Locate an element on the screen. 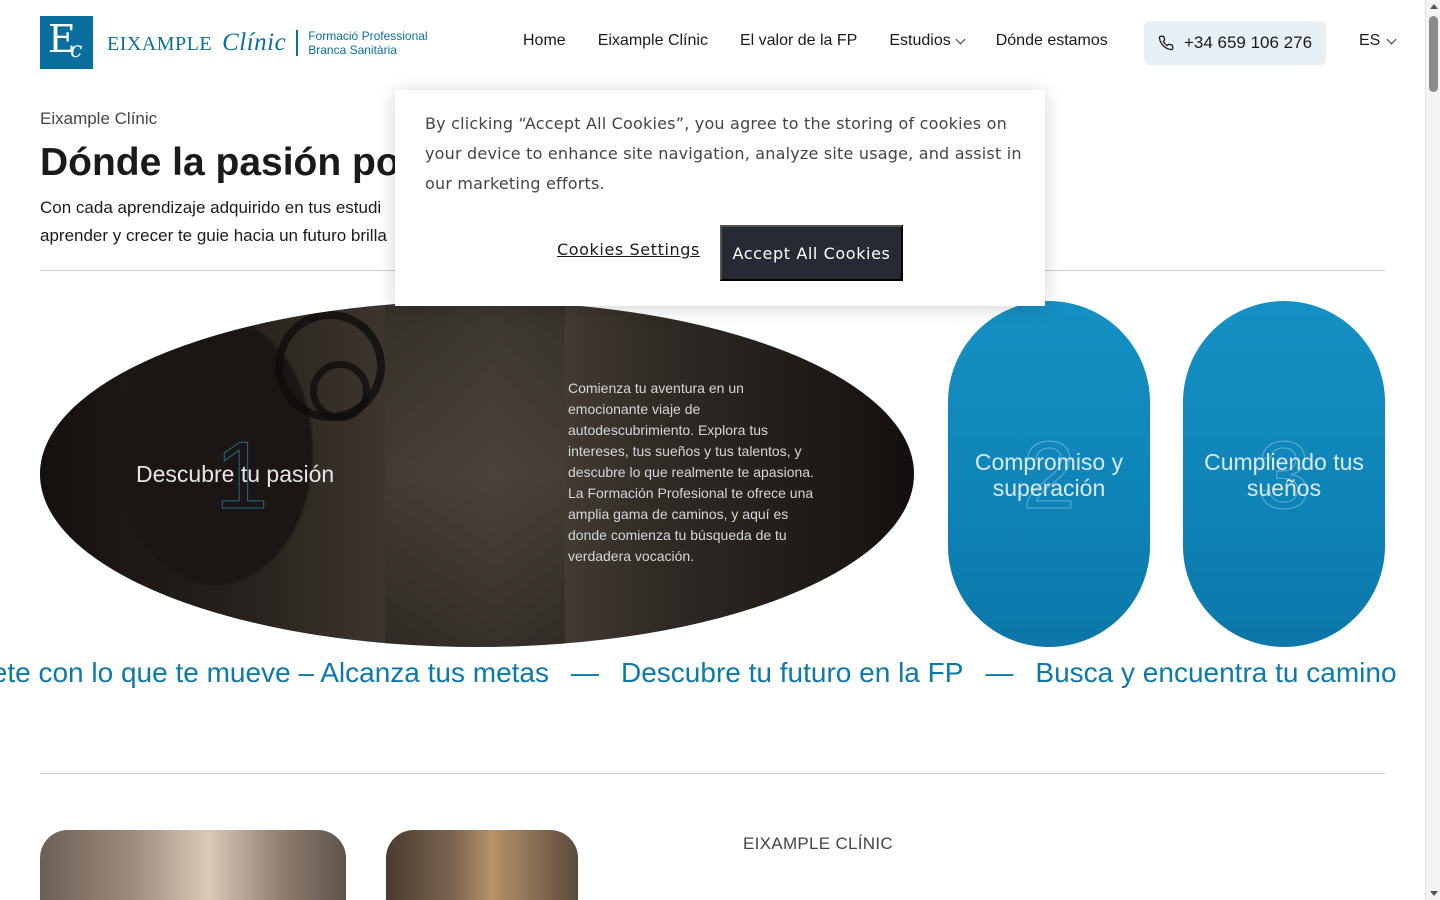 This screenshot has height=900, width=1440. phone-number: +34 659 106 276 is located at coordinates (1248, 42).